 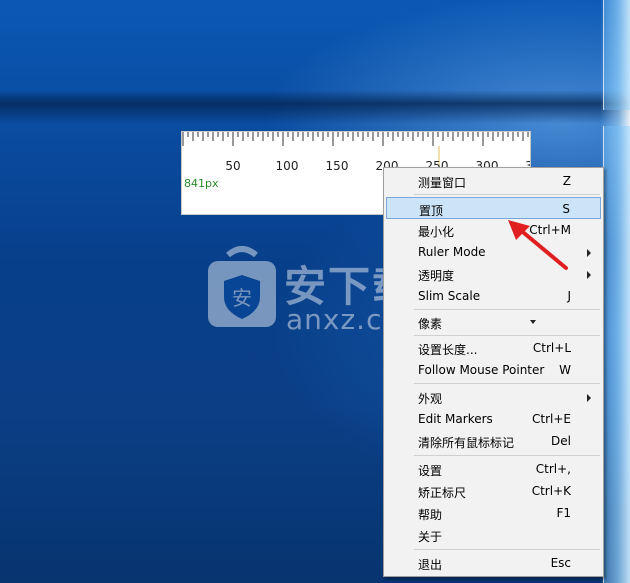 I want to click on menu-item-label: 设置, so click(x=430, y=471).